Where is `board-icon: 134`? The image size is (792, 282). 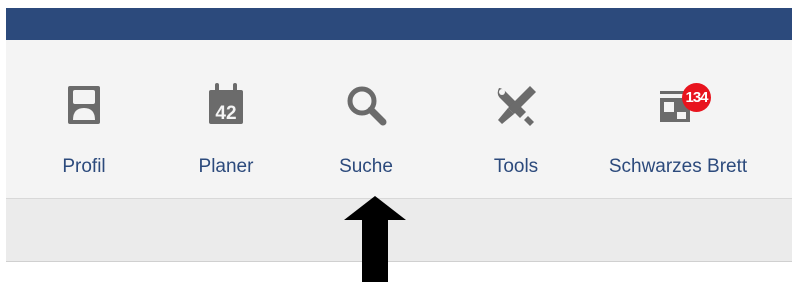
board-icon: 134 is located at coordinates (681, 110).